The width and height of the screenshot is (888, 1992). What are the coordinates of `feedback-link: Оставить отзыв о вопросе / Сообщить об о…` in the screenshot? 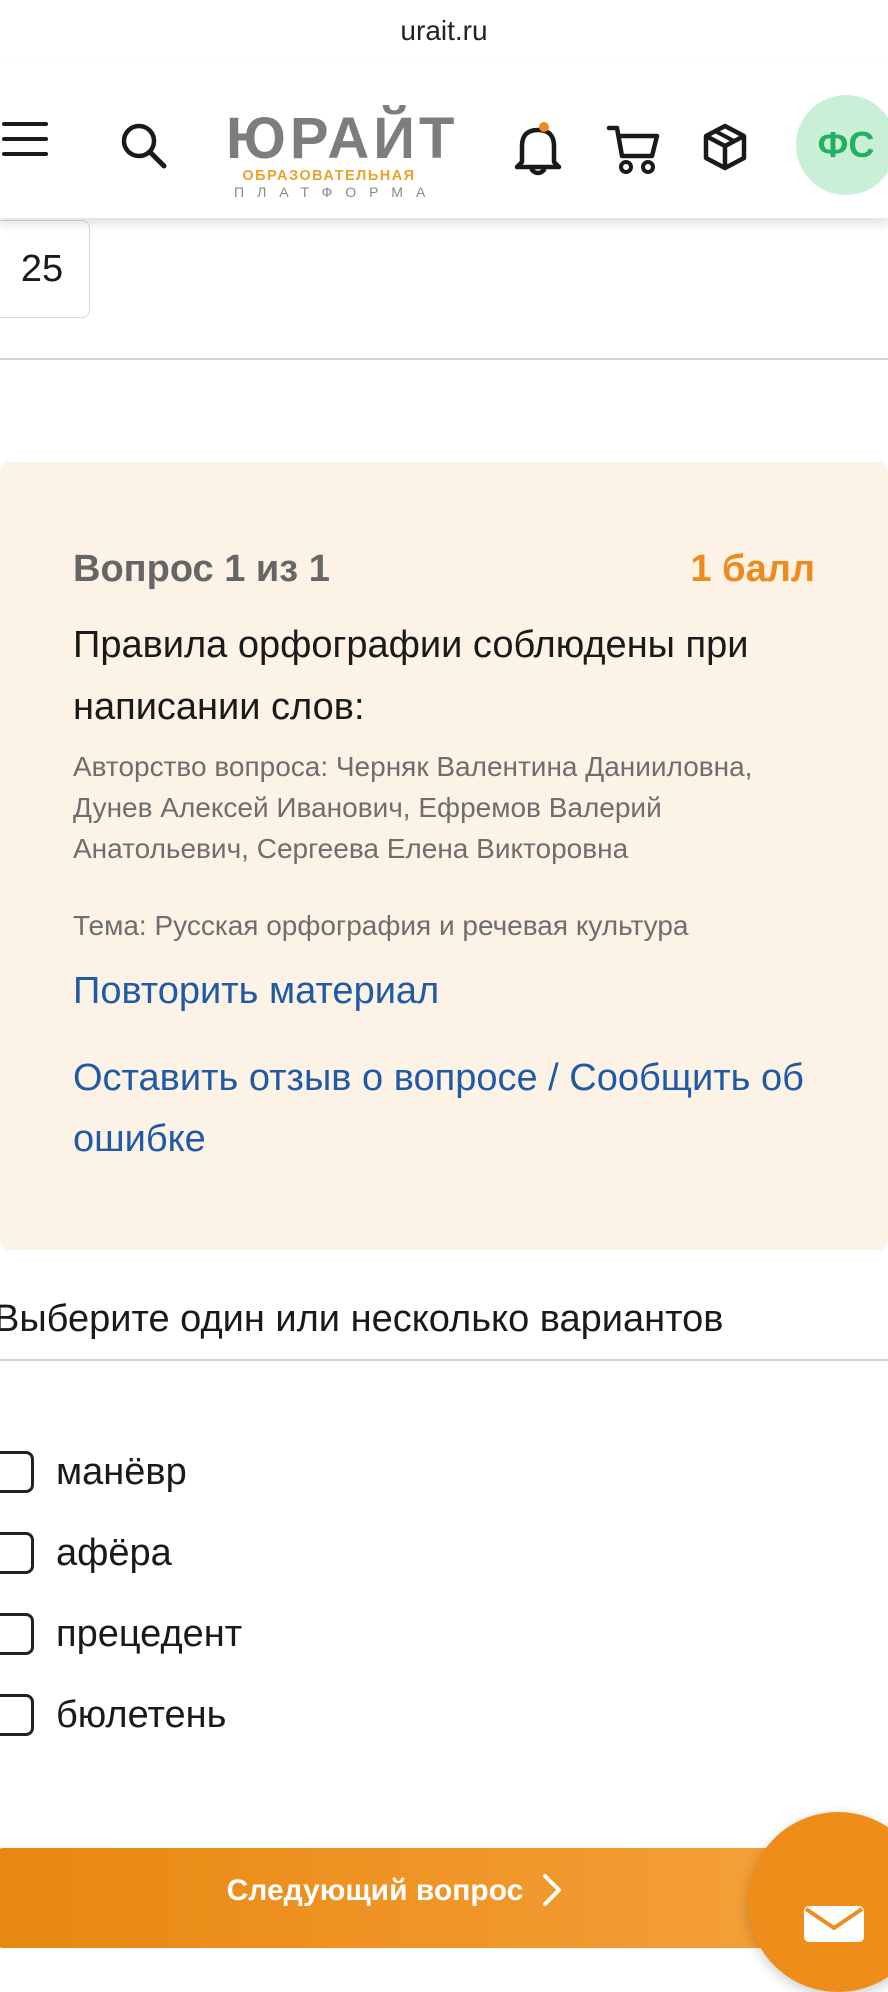 It's located at (458, 1109).